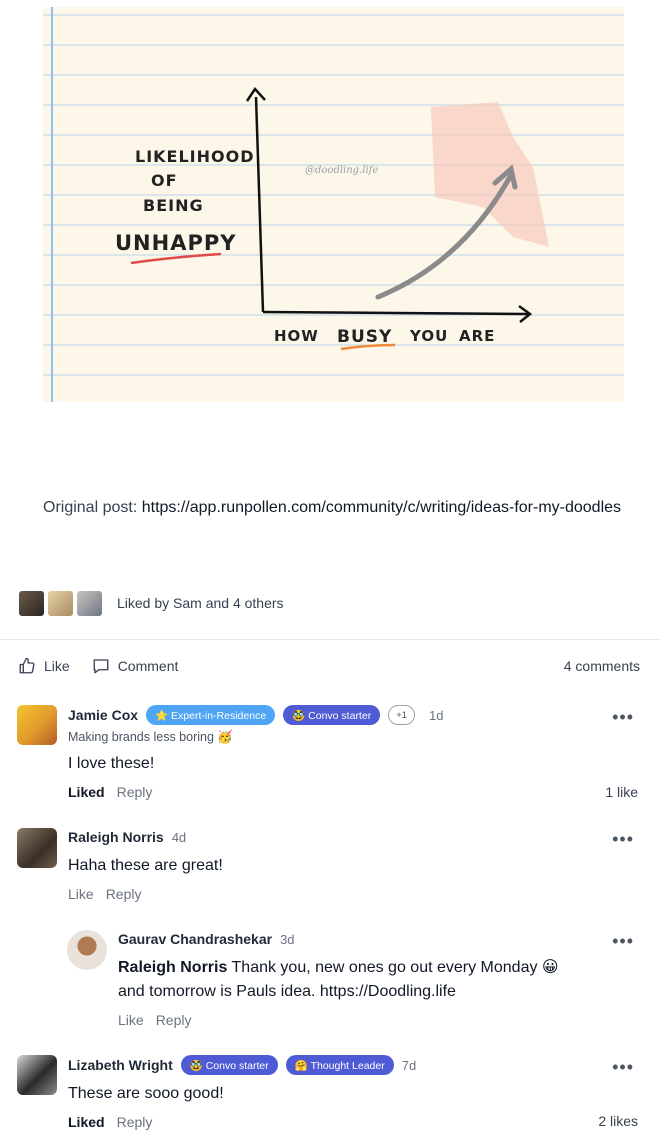 The image size is (660, 1146). Describe the element at coordinates (618, 1121) in the screenshot. I see `comment-likes-count: 2 likes` at that location.